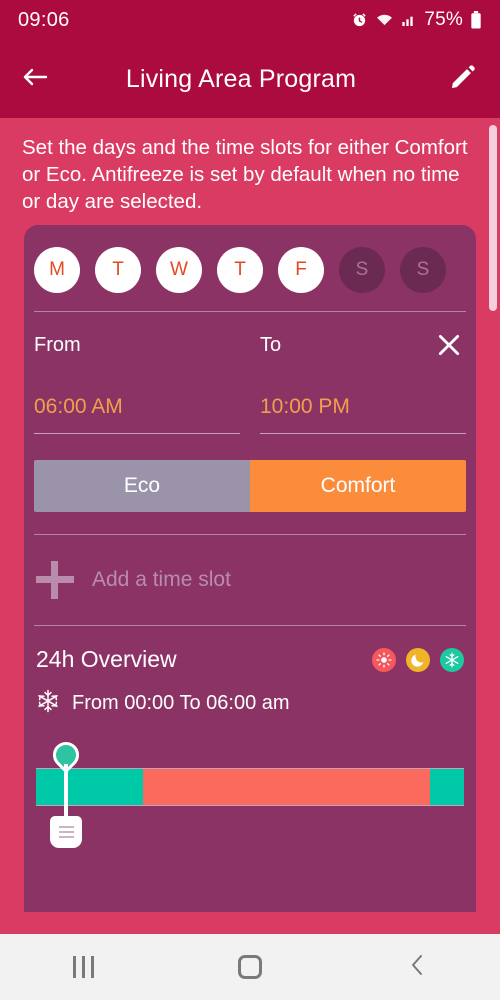  Describe the element at coordinates (476, 20) in the screenshot. I see `battery-icon` at that location.